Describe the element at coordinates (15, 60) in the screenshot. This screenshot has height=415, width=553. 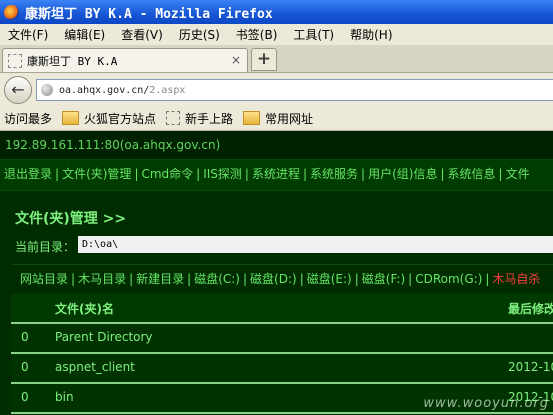
I see `page-favicon-icon` at that location.